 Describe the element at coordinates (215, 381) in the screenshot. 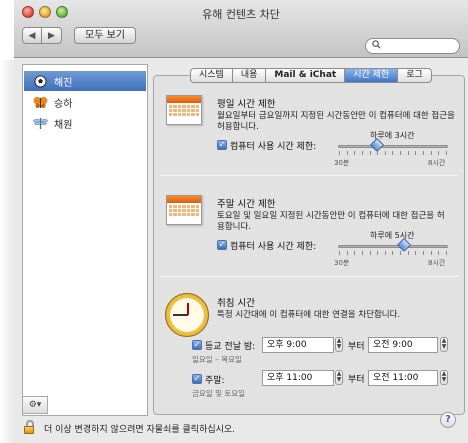

I see `weekend-bedtime-label: 주말:` at that location.